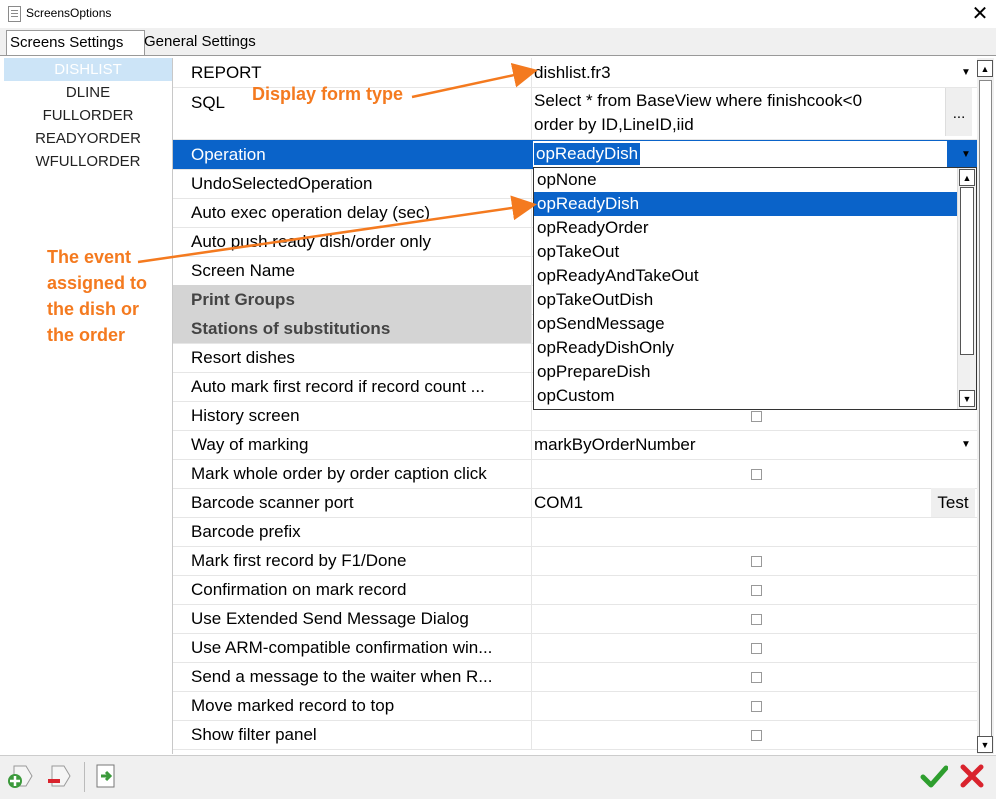  I want to click on annotation-arrows, so click(337, 163).